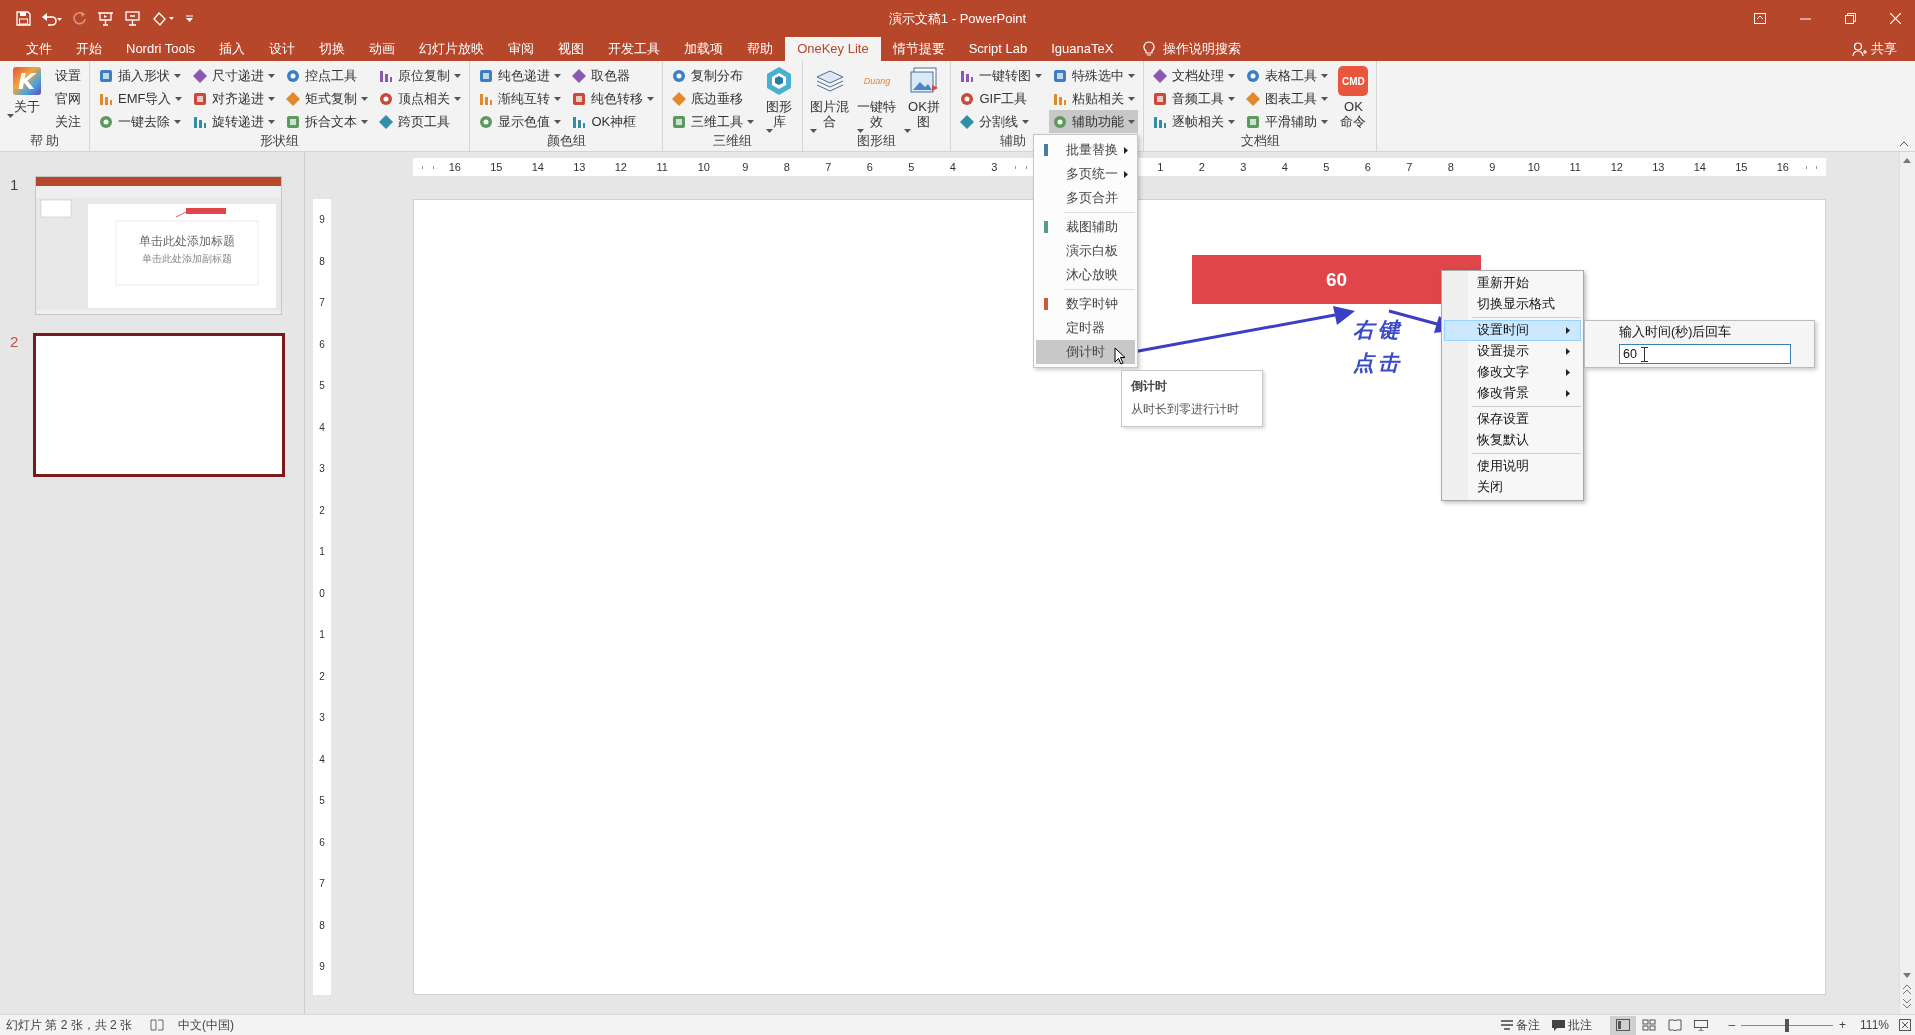  I want to click on ribbon-tab: 设计, so click(282, 49).